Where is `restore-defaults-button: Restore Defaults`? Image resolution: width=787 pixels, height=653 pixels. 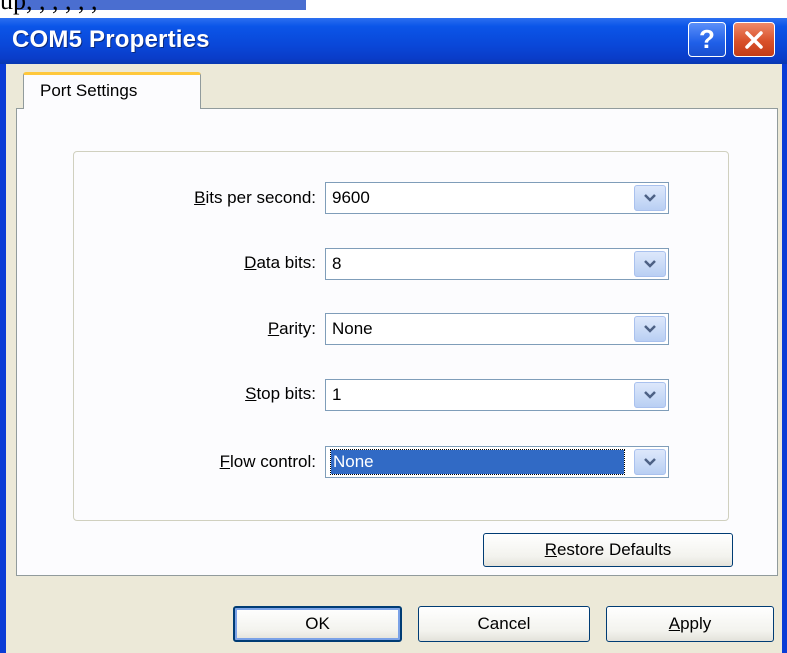
restore-defaults-button: Restore Defaults is located at coordinates (608, 550).